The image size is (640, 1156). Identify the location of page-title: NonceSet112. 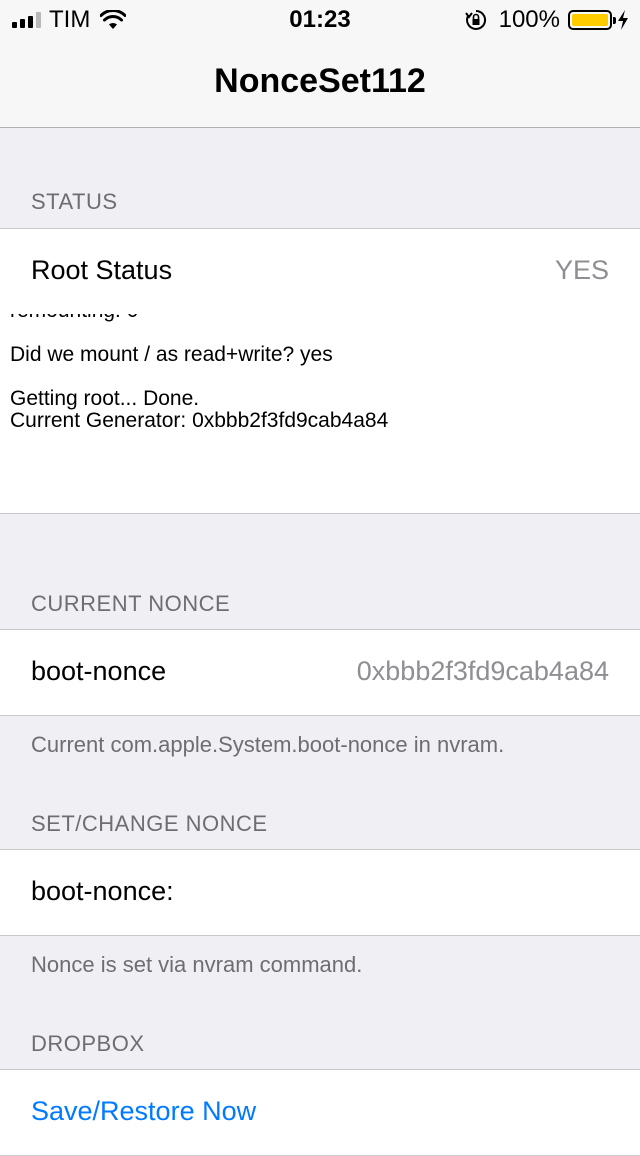
(320, 81).